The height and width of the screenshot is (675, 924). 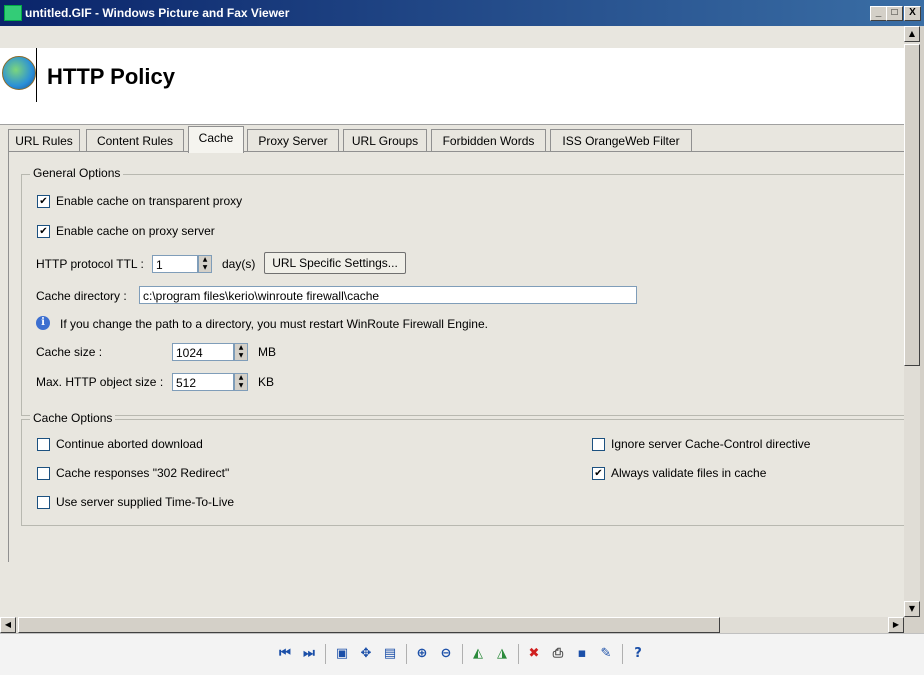 I want to click on horizontal-scrollbar: ◀ ▶, so click(x=452, y=625).